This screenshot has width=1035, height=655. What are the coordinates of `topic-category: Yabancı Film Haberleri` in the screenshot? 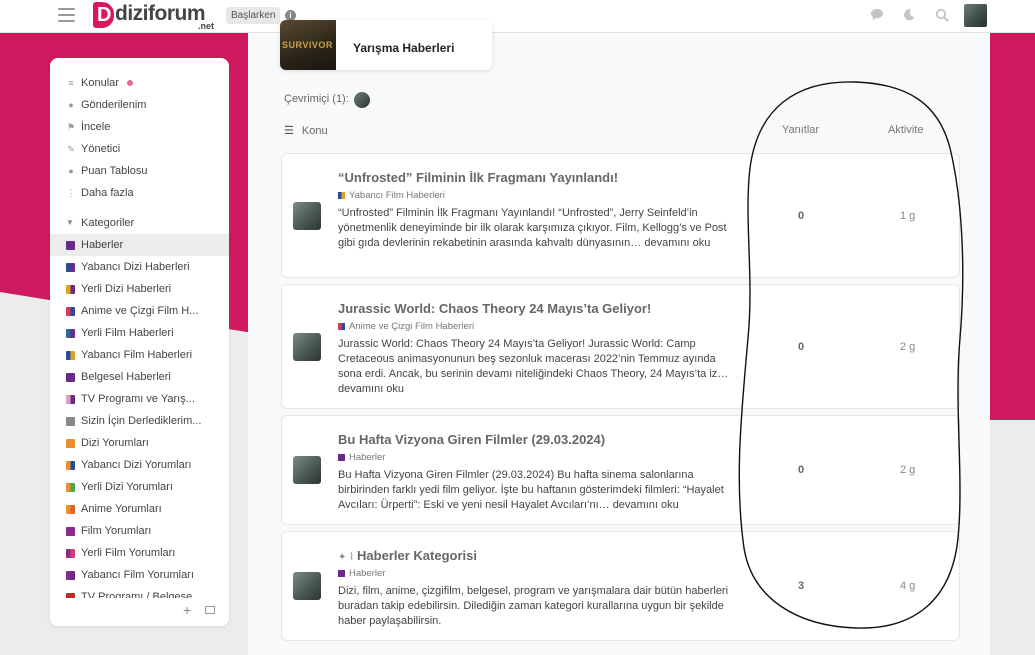 It's located at (391, 195).